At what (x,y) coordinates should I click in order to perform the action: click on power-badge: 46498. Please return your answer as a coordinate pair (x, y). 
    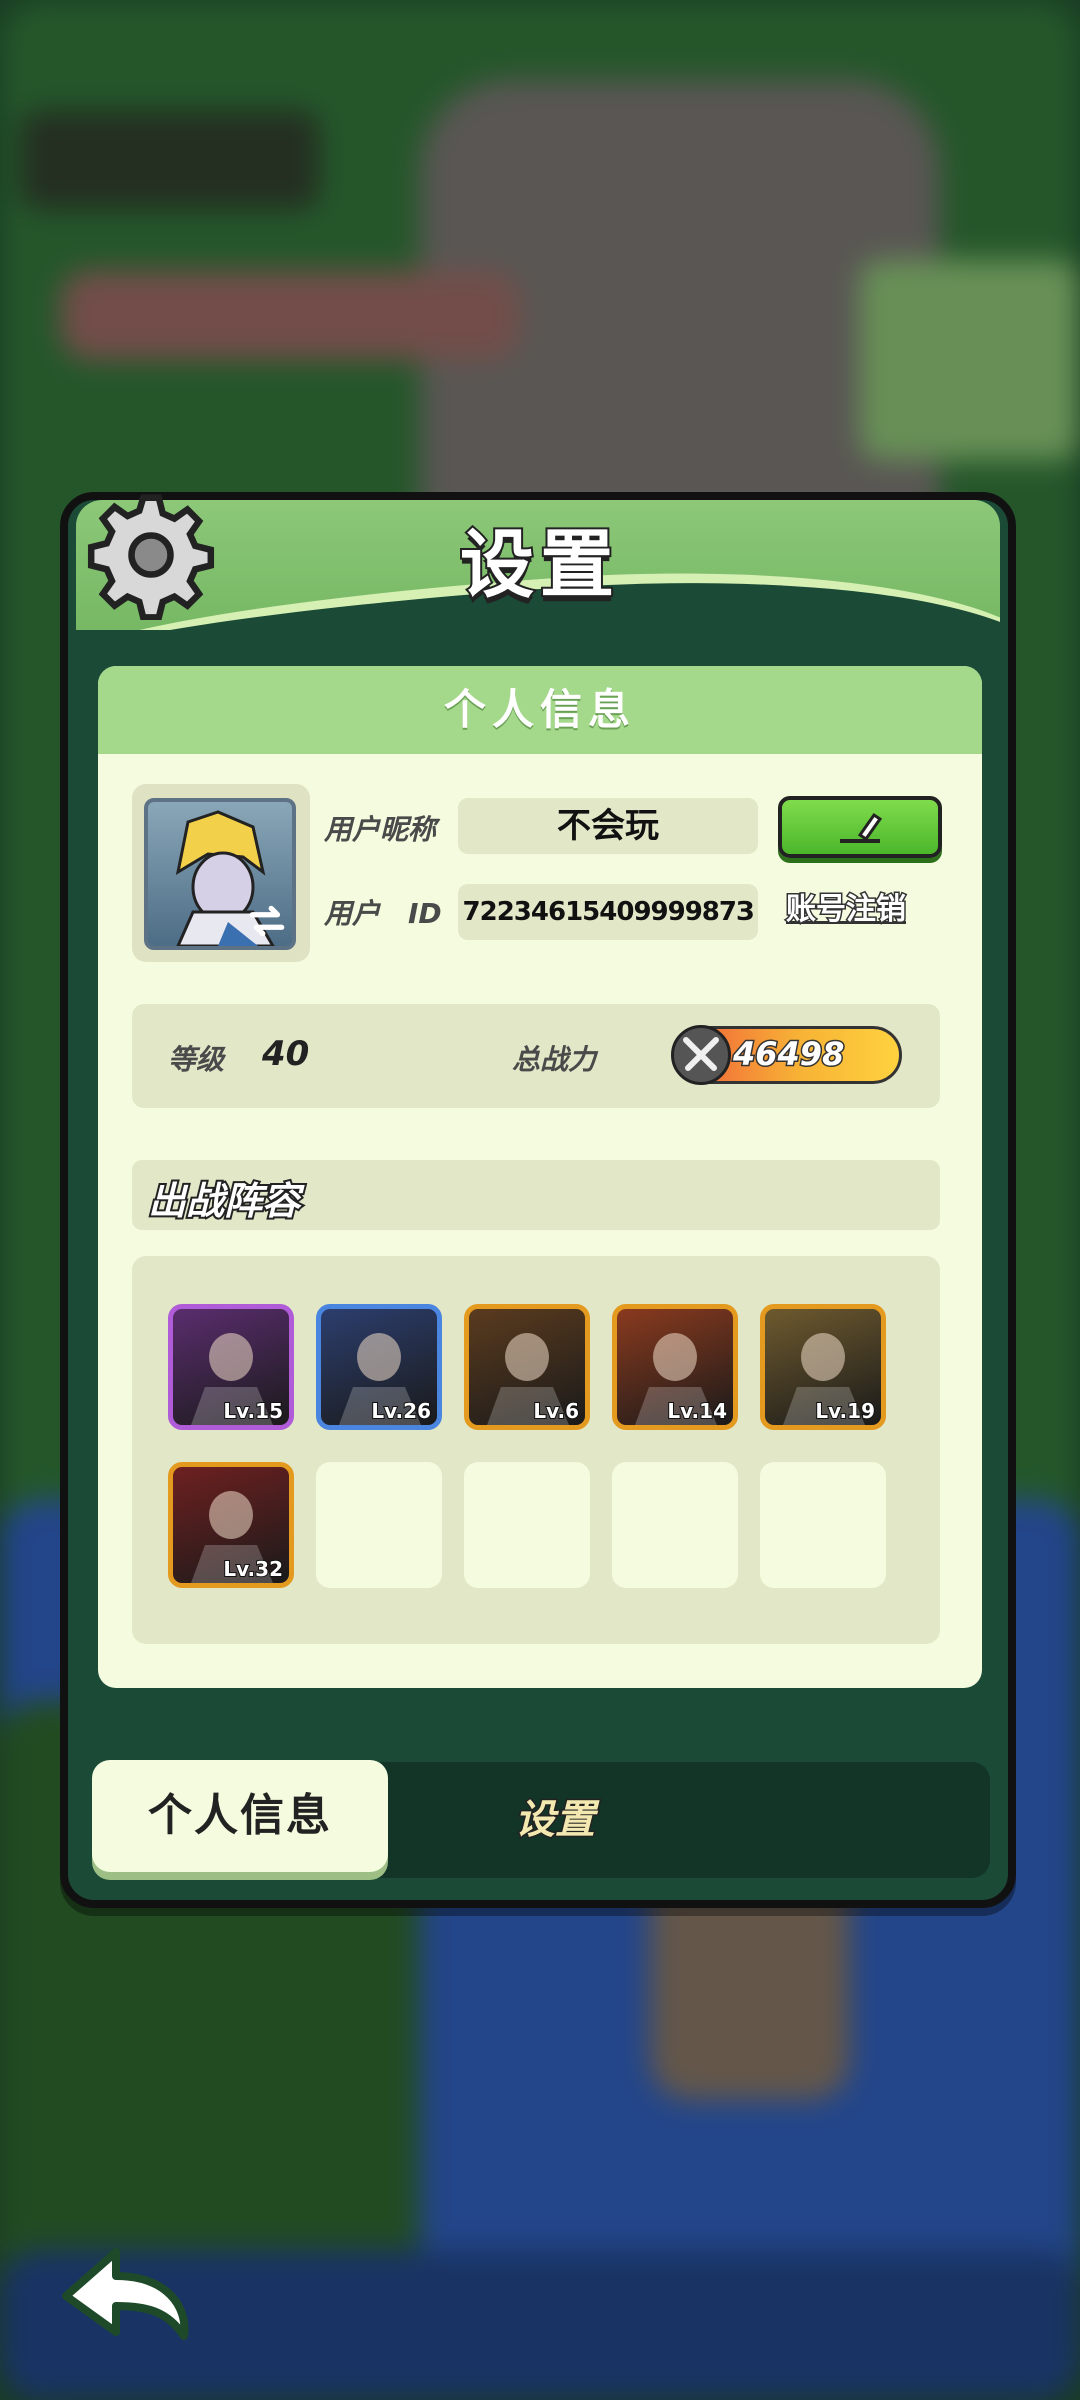
    Looking at the image, I should click on (786, 1055).